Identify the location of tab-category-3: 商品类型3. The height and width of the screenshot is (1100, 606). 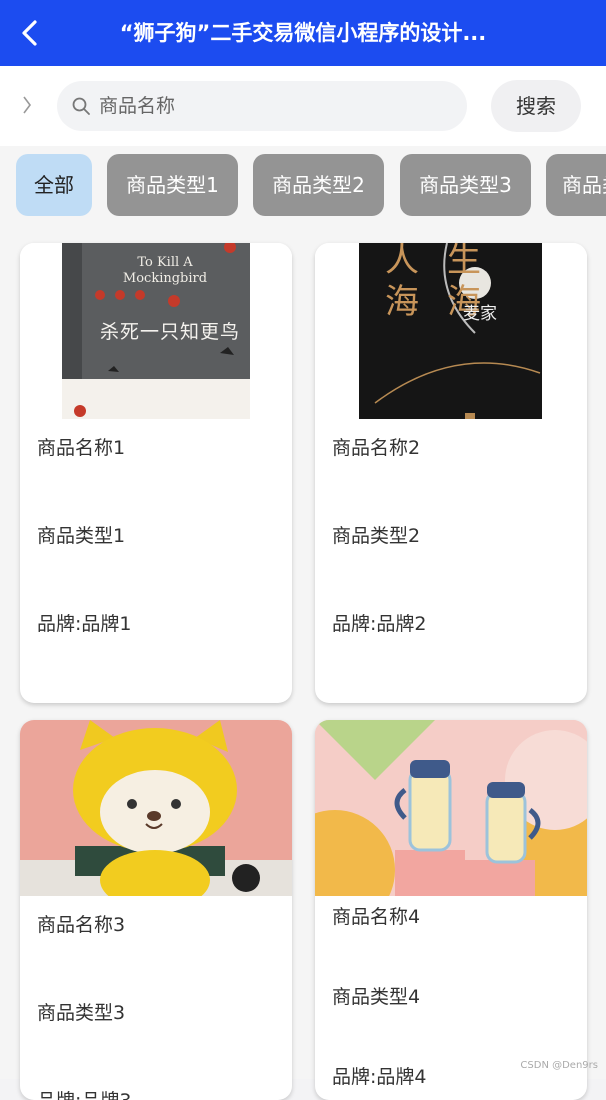
(465, 185).